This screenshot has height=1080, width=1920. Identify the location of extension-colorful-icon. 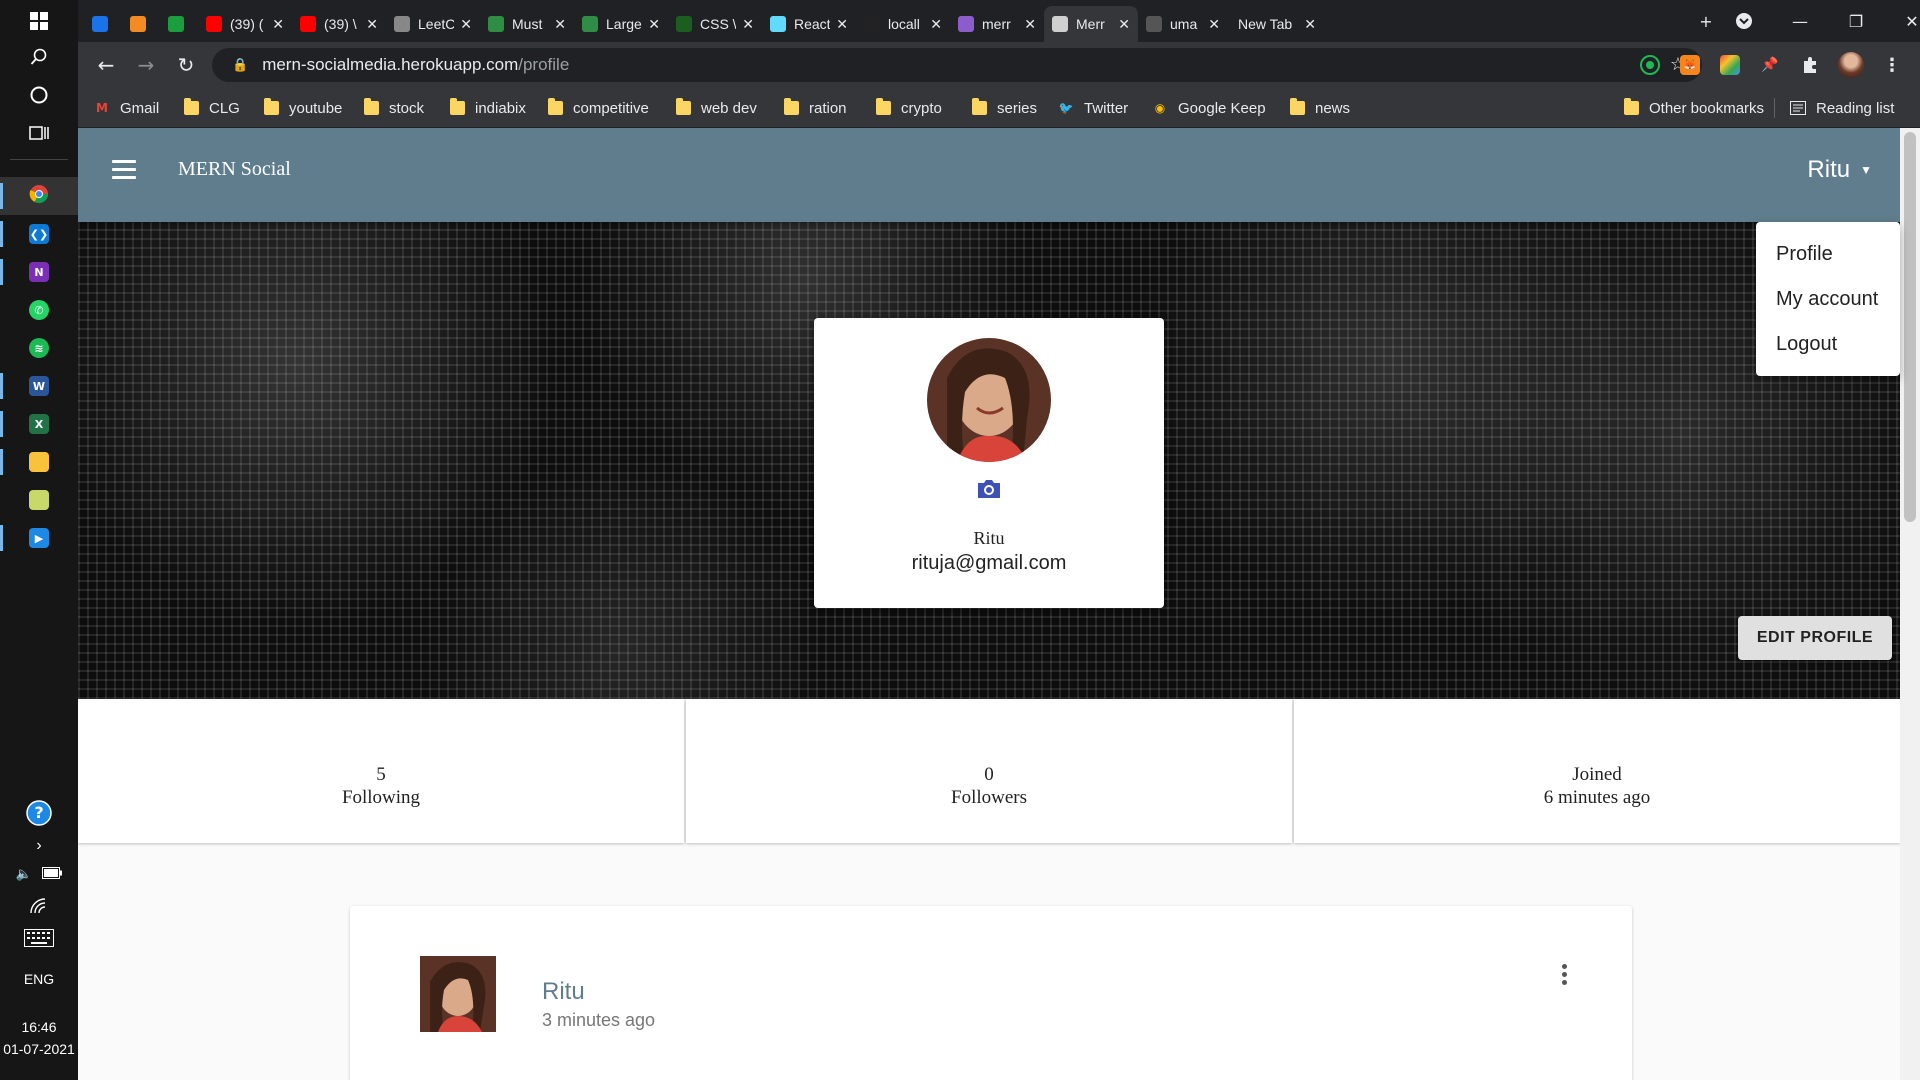
(1730, 65).